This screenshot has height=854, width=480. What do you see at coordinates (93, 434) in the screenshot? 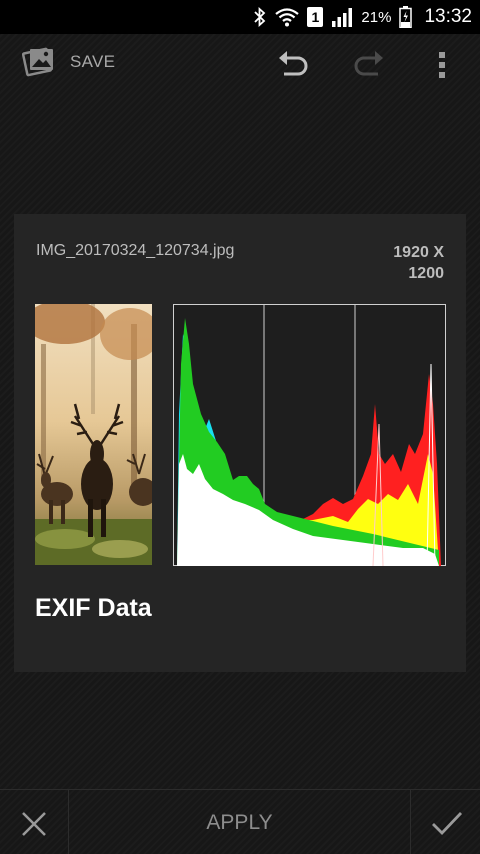
I see `image-thumbnail` at bounding box center [93, 434].